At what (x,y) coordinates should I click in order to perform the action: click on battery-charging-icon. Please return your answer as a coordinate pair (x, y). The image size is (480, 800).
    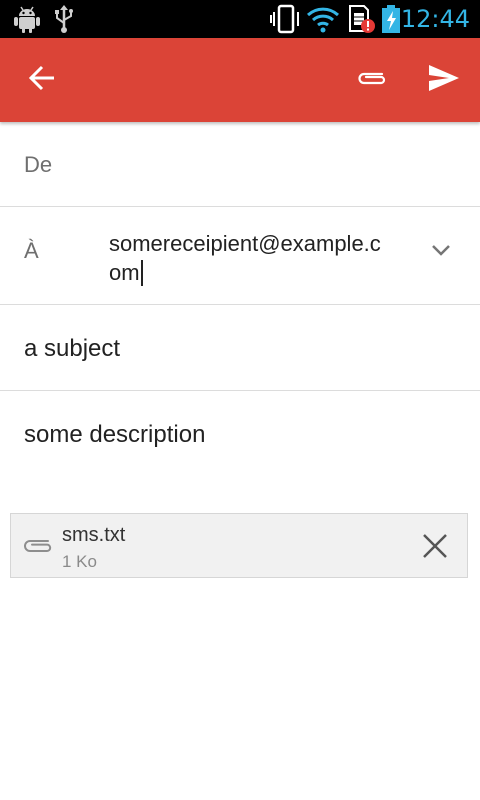
    Looking at the image, I should click on (391, 19).